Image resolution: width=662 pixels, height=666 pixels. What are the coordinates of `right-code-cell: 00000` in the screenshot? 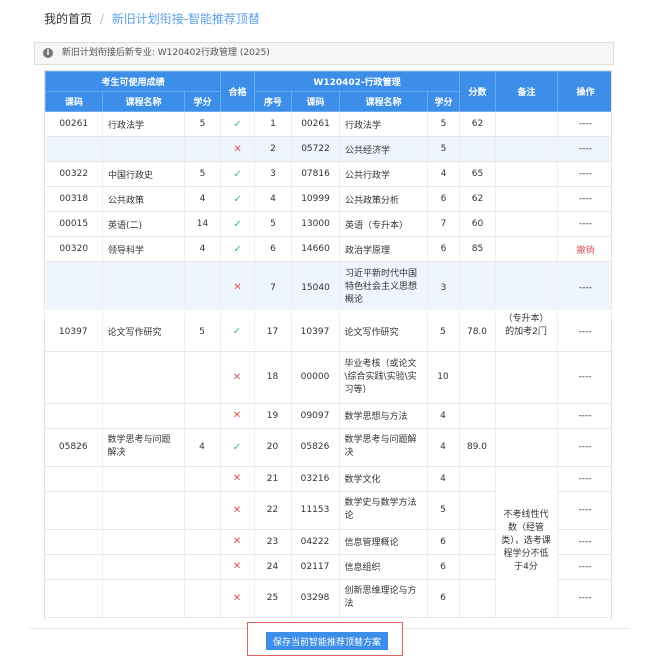 It's located at (315, 377).